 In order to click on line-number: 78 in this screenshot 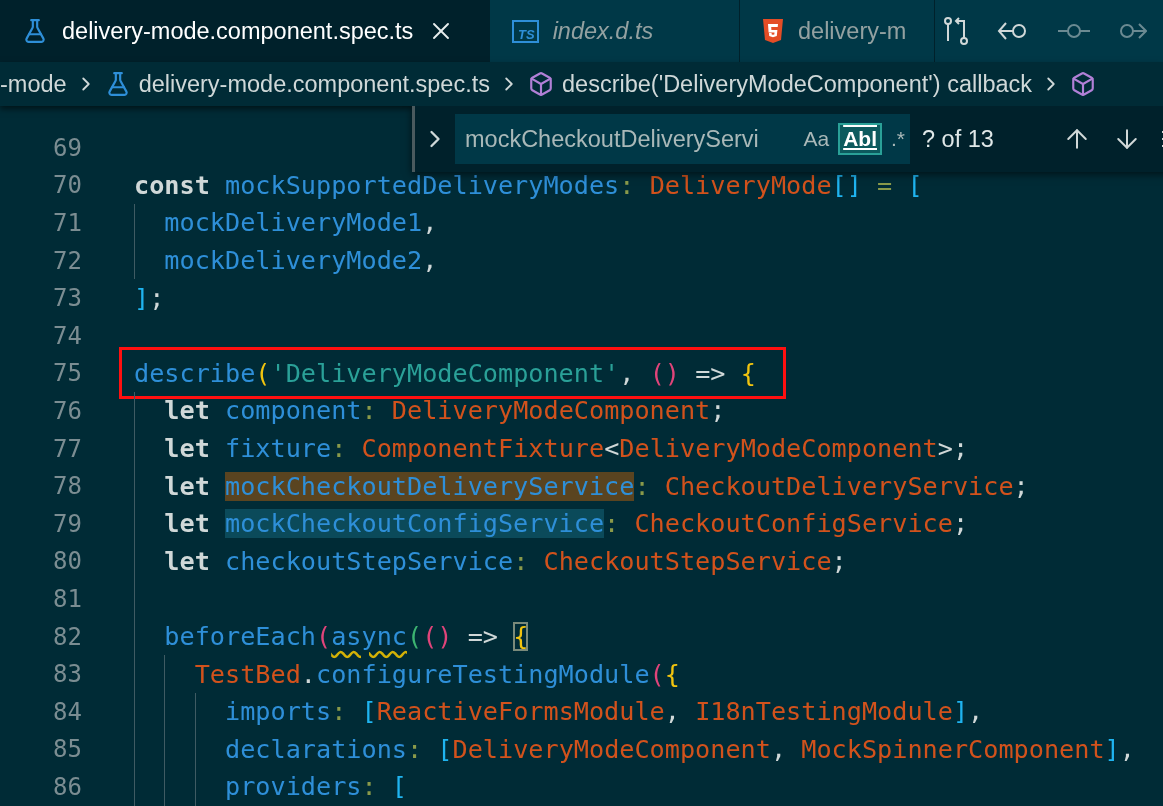, I will do `click(67, 486)`.